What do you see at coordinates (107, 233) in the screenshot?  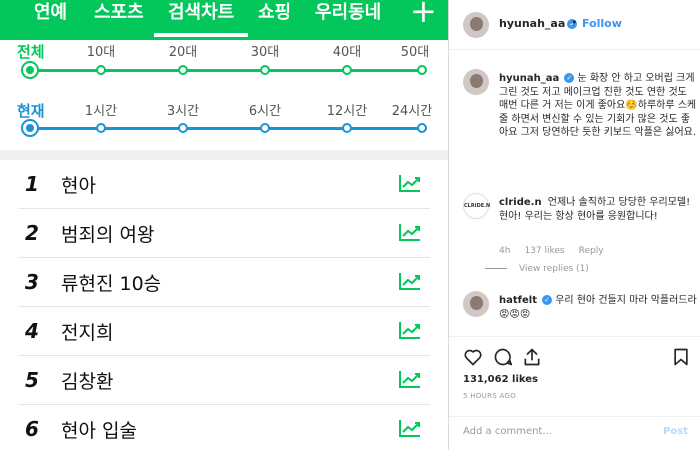 I see `rank-keyword: 범죄의 여왕` at bounding box center [107, 233].